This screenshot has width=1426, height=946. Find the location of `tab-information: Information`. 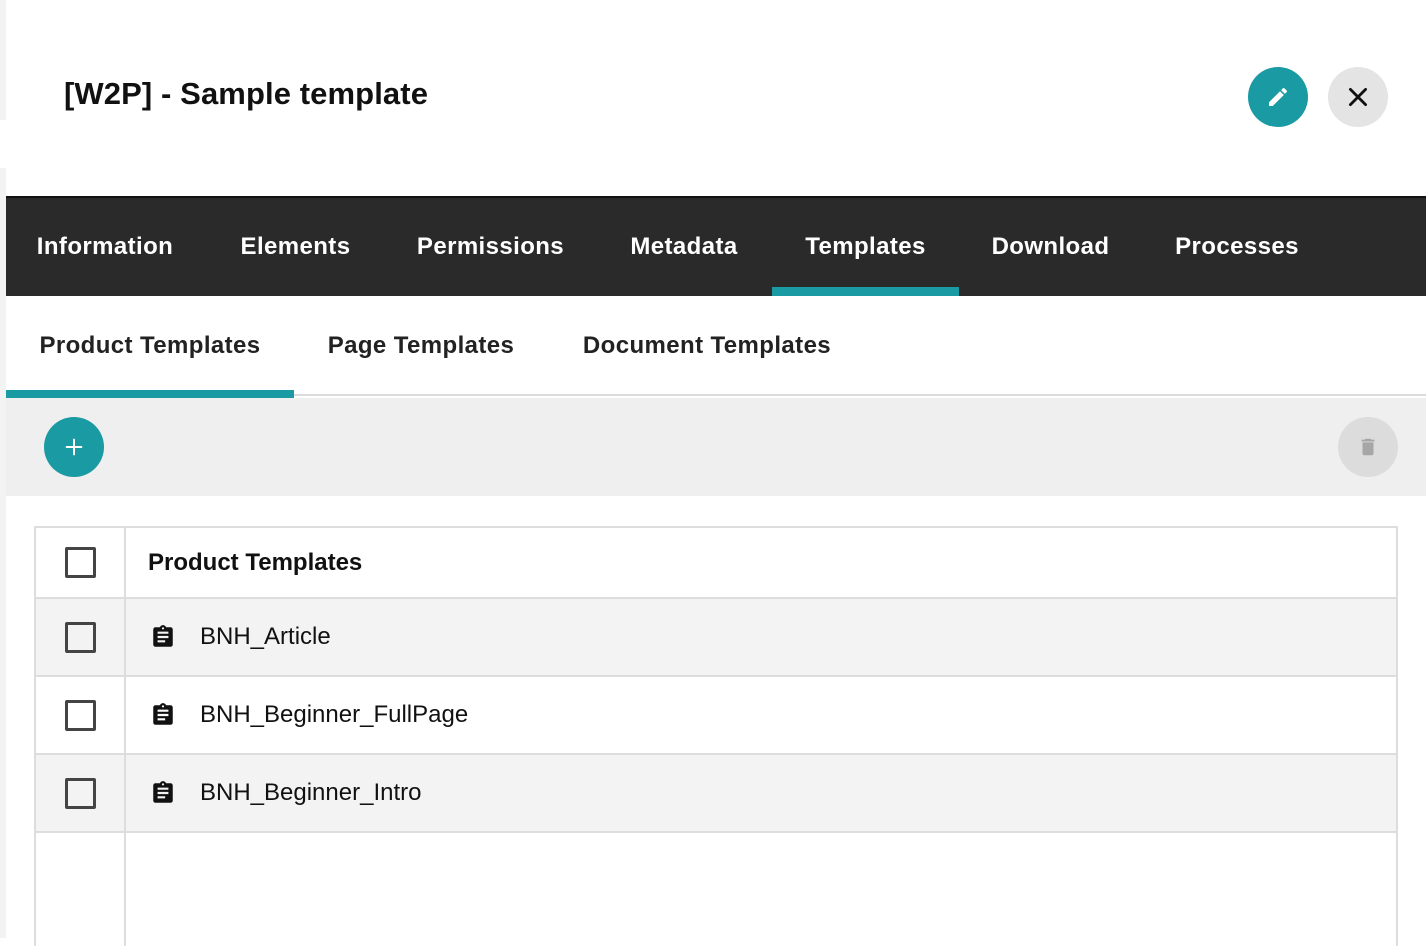

tab-information: Information is located at coordinates (105, 247).